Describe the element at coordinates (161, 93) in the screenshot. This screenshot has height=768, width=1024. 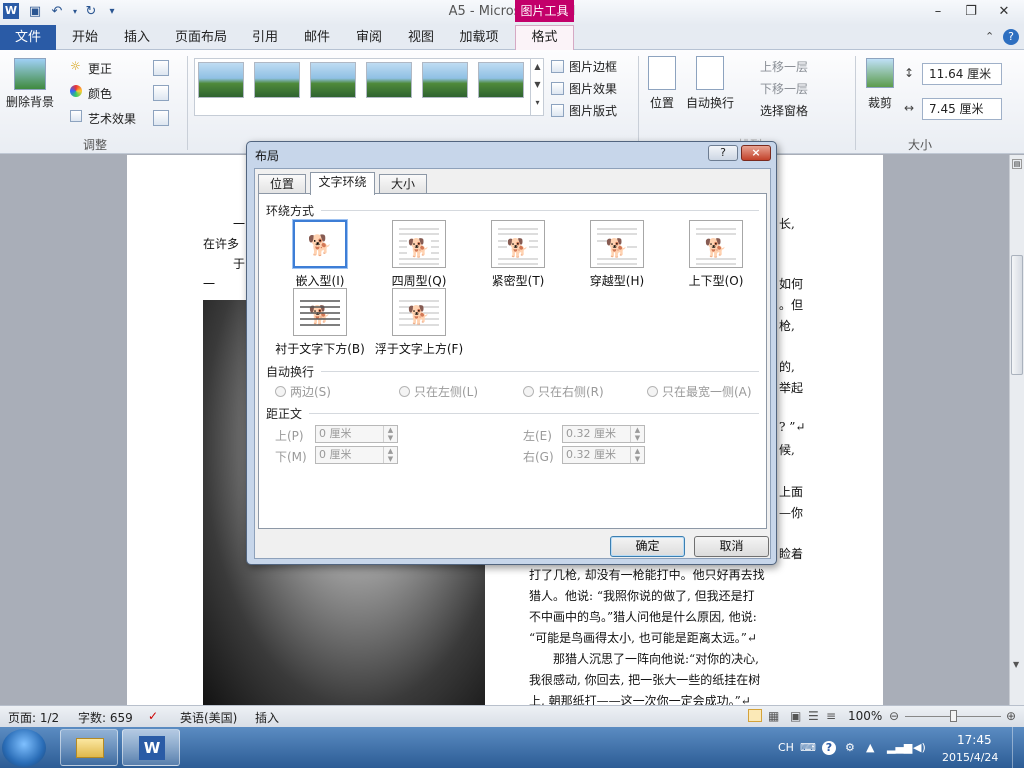
I see `change-picture-icon` at that location.